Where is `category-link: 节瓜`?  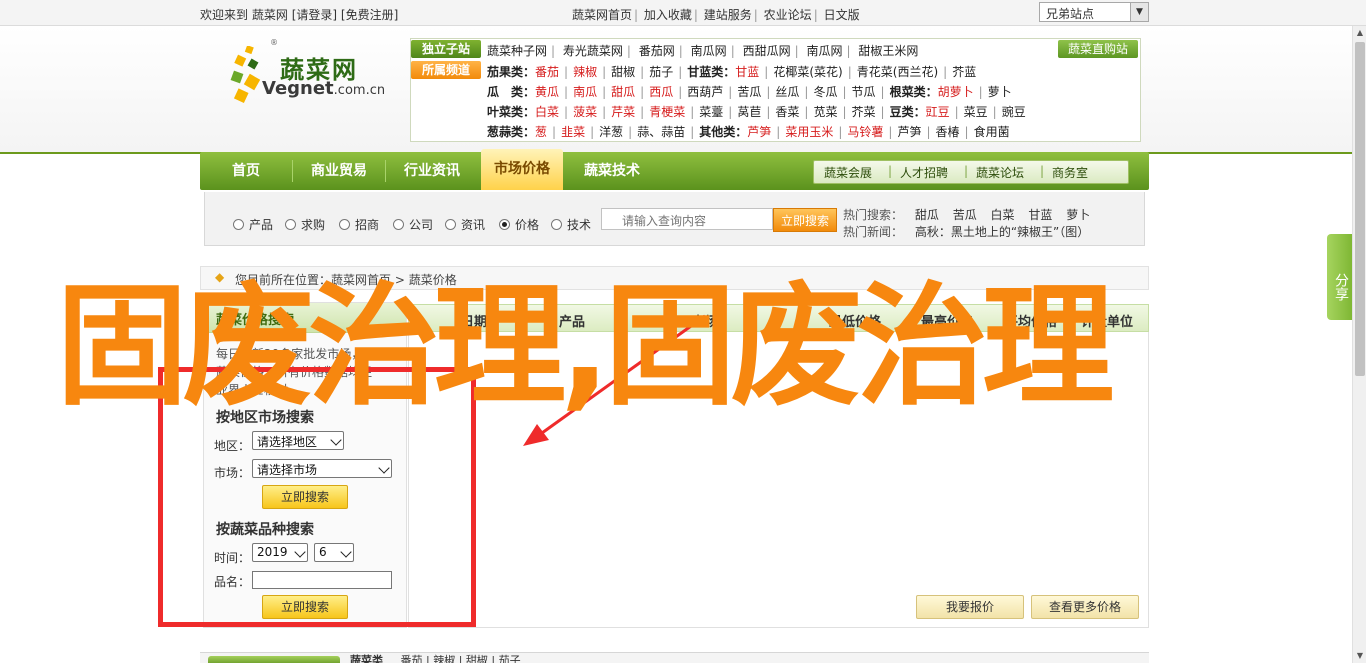
category-link: 节瓜 is located at coordinates (864, 92).